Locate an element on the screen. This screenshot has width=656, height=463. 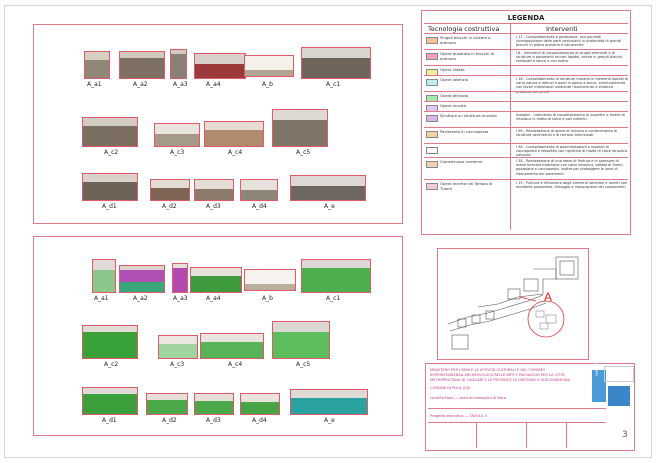
label-a-d2: A_d2 is located at coordinates (169, 206).